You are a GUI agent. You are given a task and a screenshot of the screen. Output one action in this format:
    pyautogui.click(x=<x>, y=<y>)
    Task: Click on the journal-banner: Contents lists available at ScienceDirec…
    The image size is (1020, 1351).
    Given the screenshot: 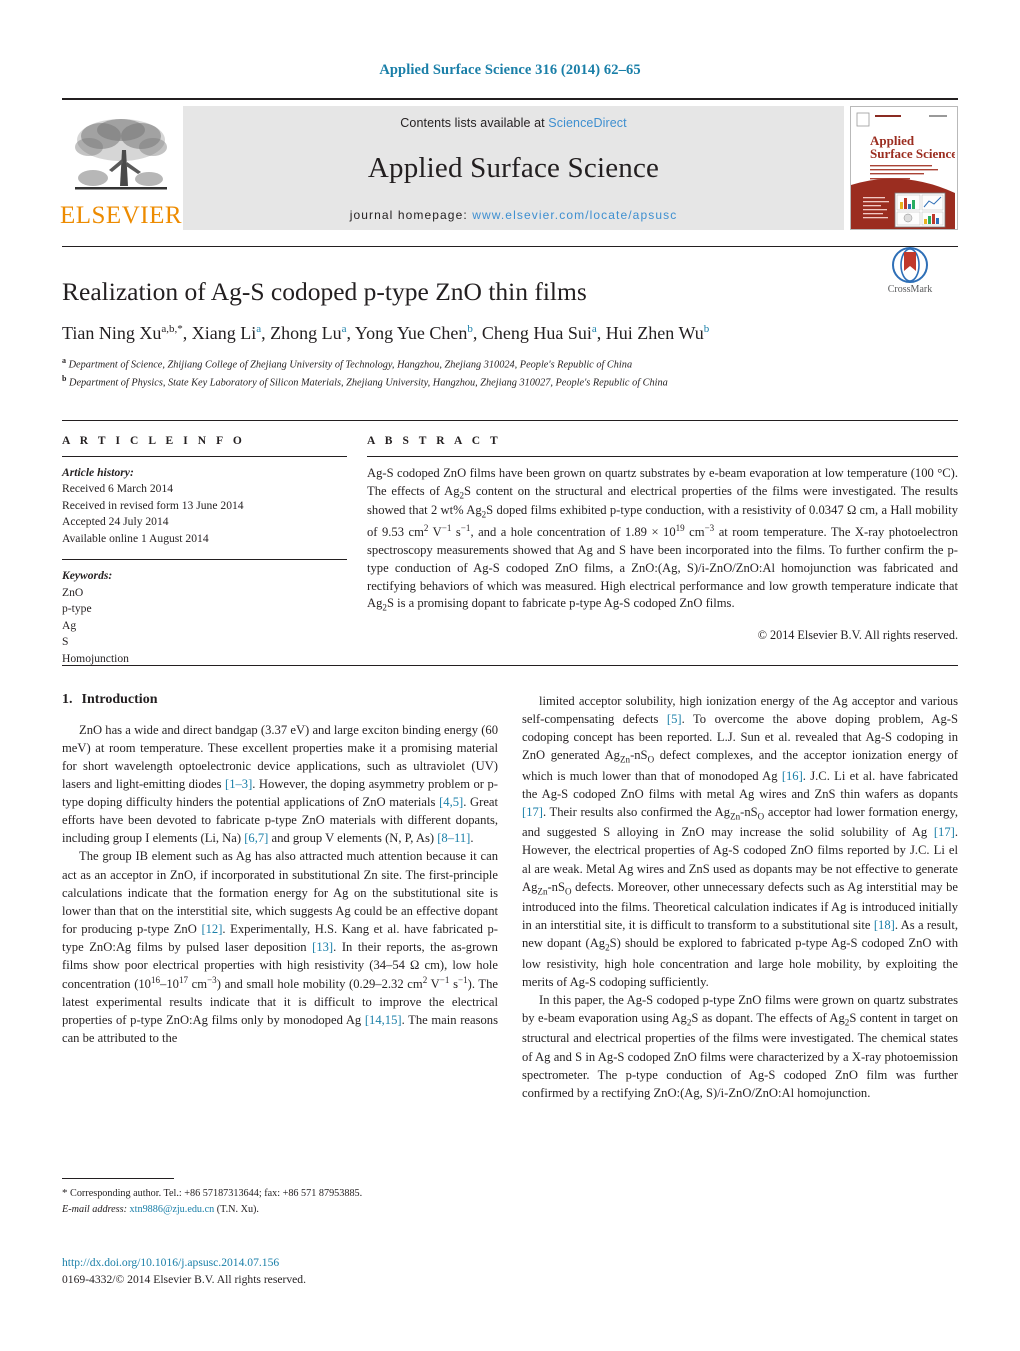 What is the action you would take?
    pyautogui.click(x=513, y=168)
    